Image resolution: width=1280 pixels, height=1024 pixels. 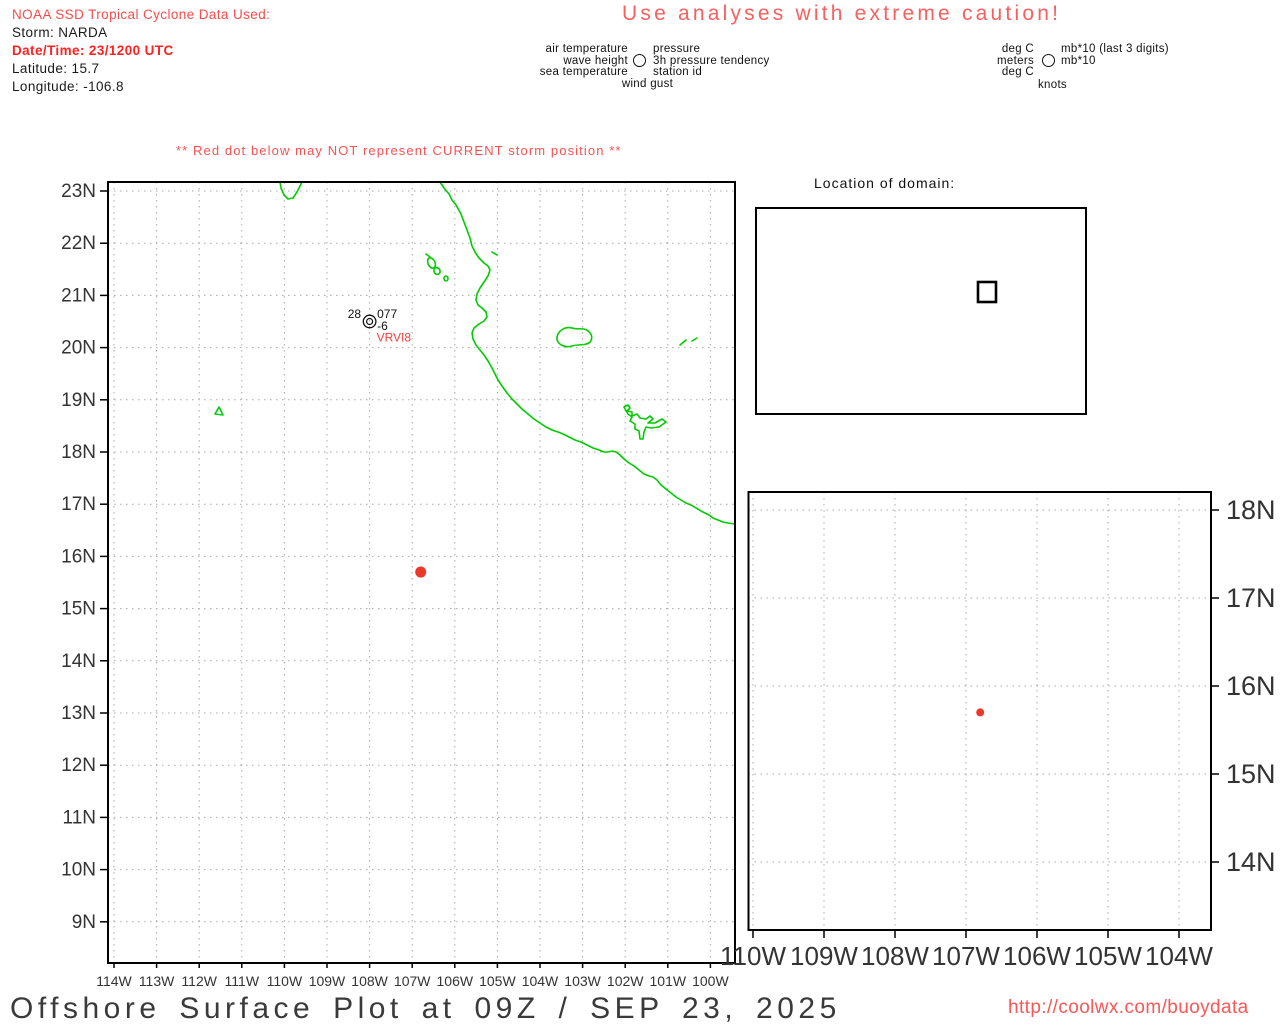 What do you see at coordinates (68, 86) in the screenshot?
I see `longitude-line: Longitude: -106.8` at bounding box center [68, 86].